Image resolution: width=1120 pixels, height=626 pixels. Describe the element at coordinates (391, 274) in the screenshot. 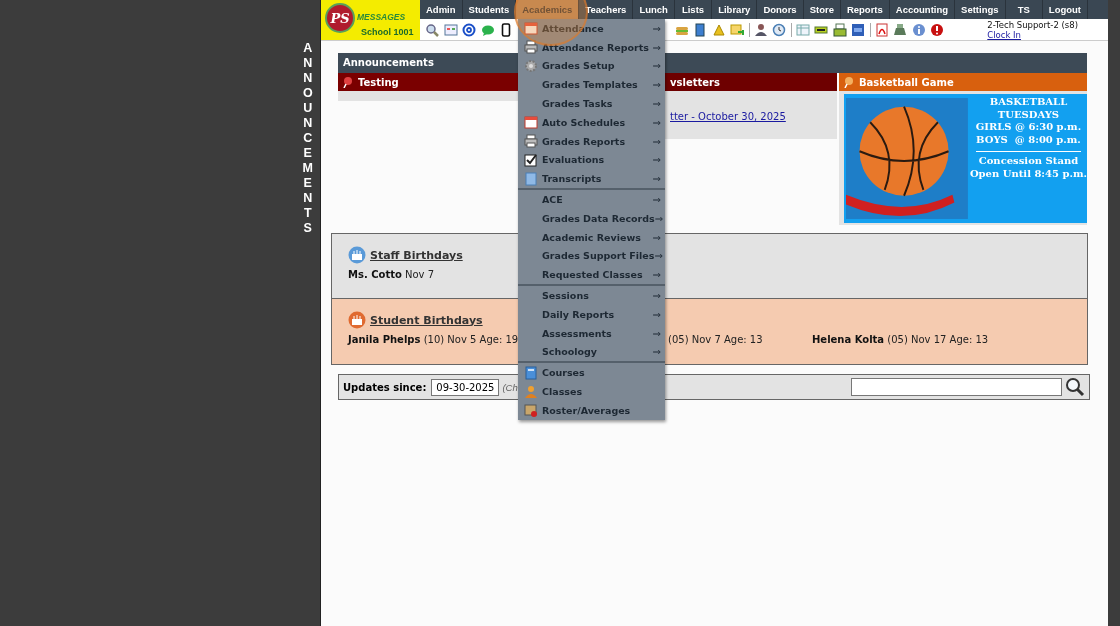

I see `birthday-entry: Ms. Cotto Nov 7` at that location.